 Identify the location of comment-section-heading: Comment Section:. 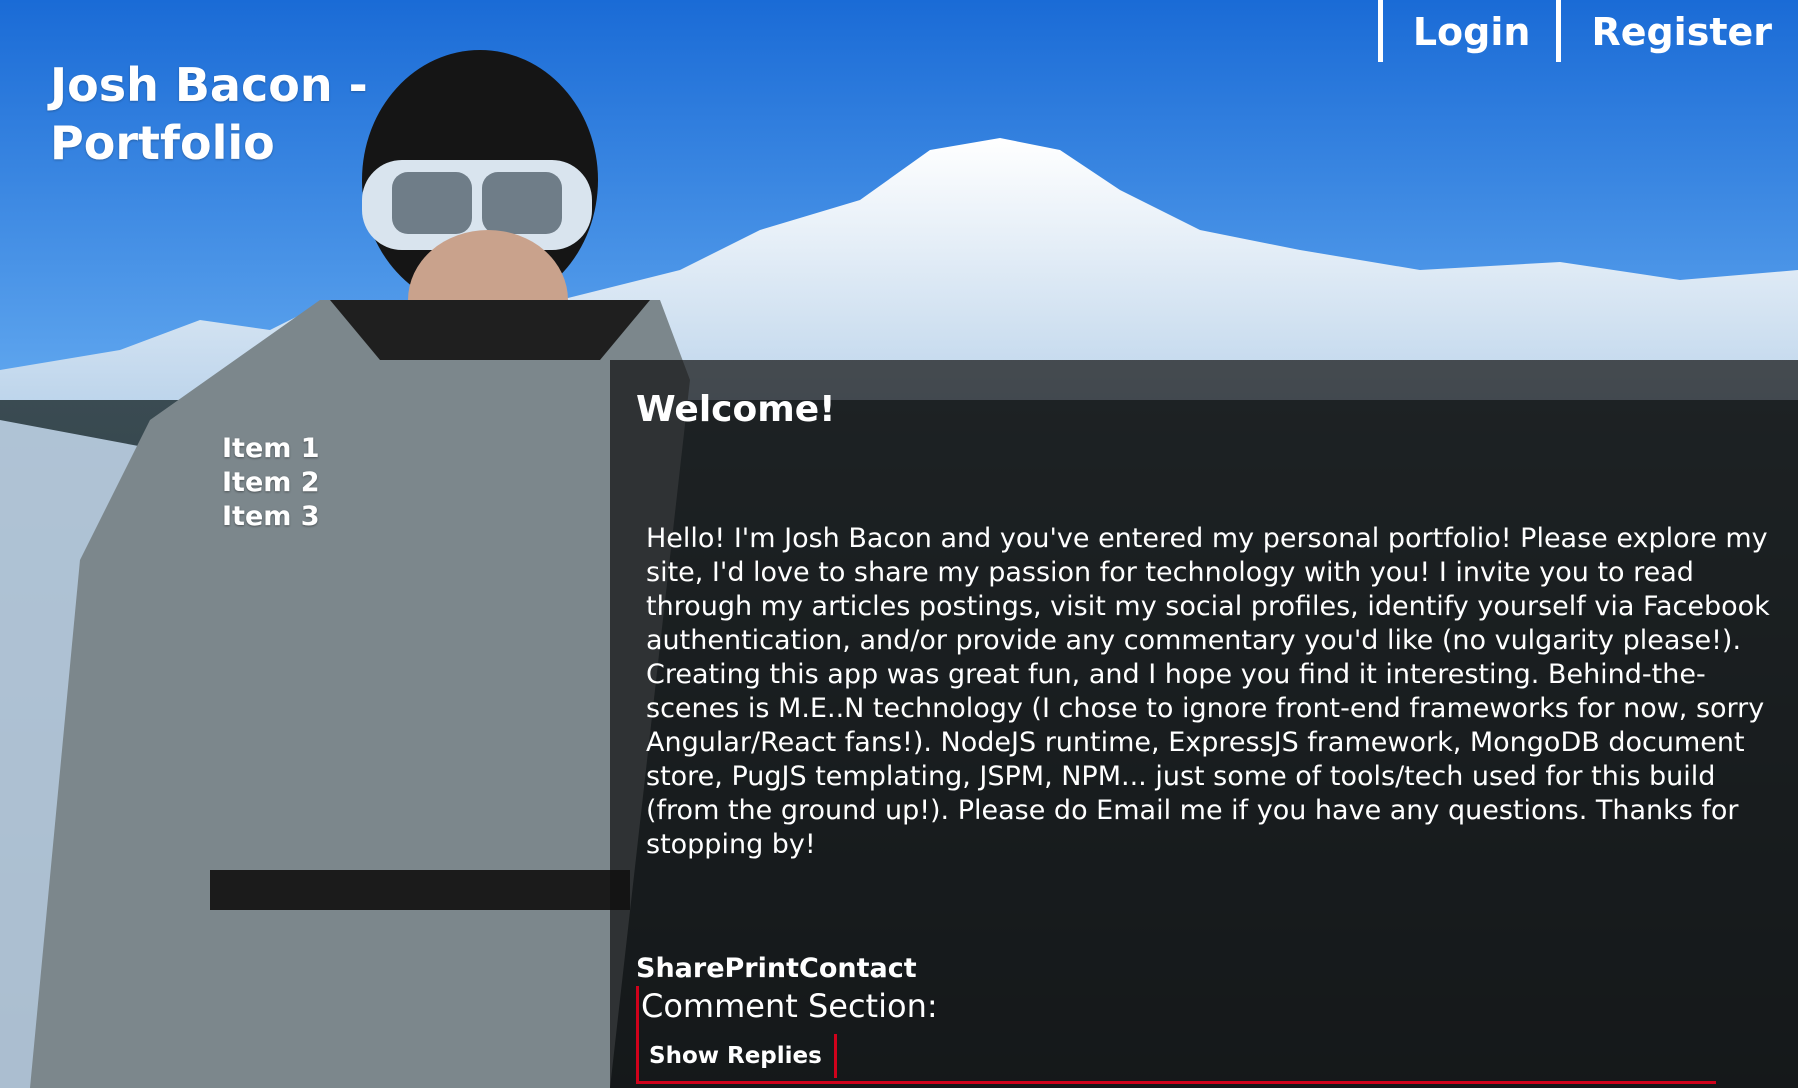
(789, 1006).